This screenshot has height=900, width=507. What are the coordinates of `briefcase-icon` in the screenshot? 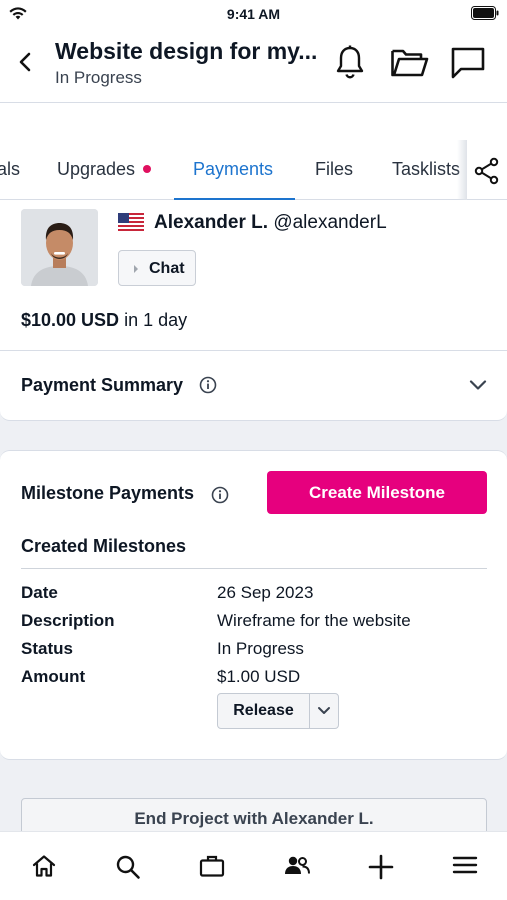 It's located at (212, 866).